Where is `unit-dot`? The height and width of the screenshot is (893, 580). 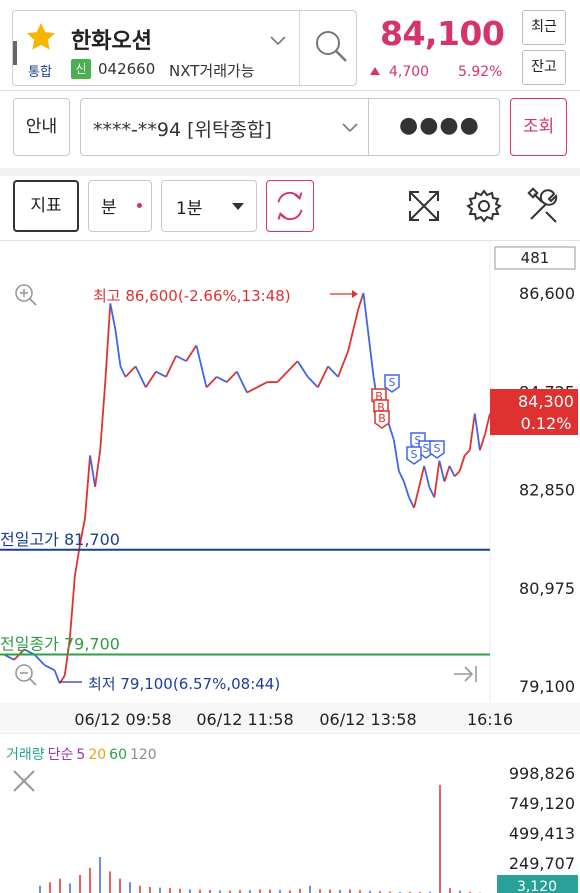 unit-dot is located at coordinates (139, 205).